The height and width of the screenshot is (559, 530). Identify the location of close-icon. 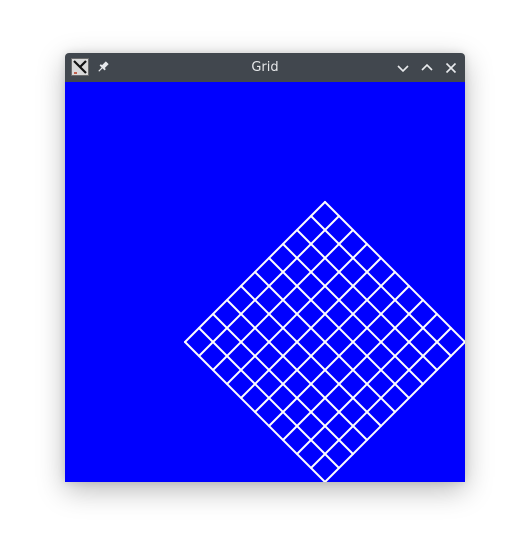
(451, 68).